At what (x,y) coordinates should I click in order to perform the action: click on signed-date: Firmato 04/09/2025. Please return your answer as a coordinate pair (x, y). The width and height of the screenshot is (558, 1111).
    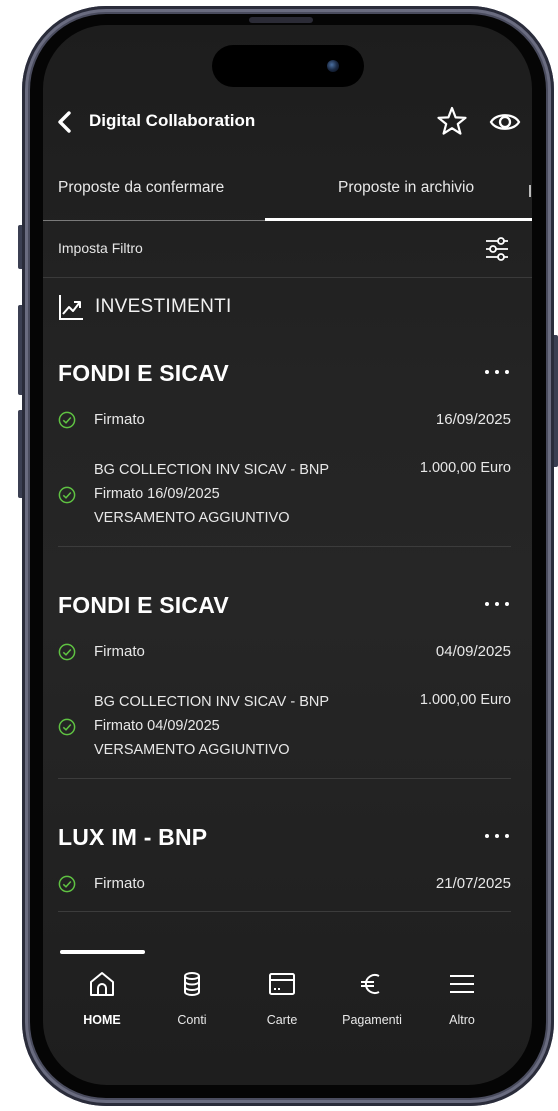
    Looking at the image, I should click on (157, 726).